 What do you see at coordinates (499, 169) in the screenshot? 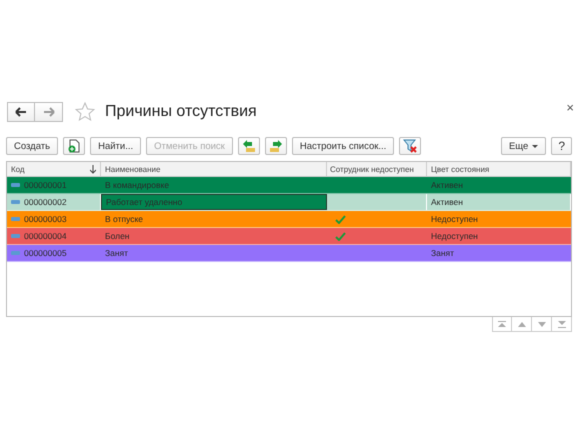
I see `column-header: Цвет состояния` at bounding box center [499, 169].